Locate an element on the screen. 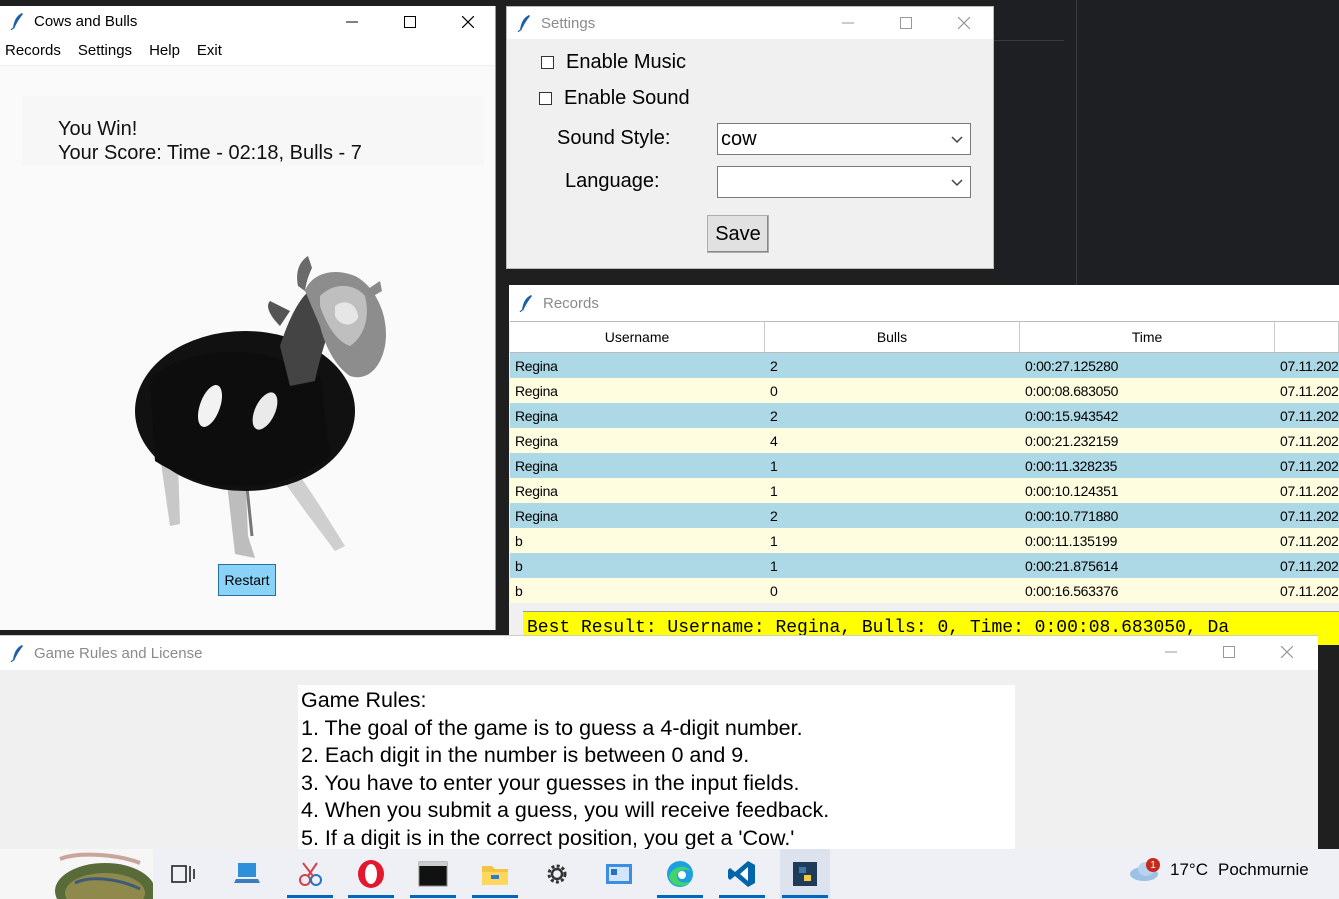  maximize-icon is located at coordinates (1229, 652).